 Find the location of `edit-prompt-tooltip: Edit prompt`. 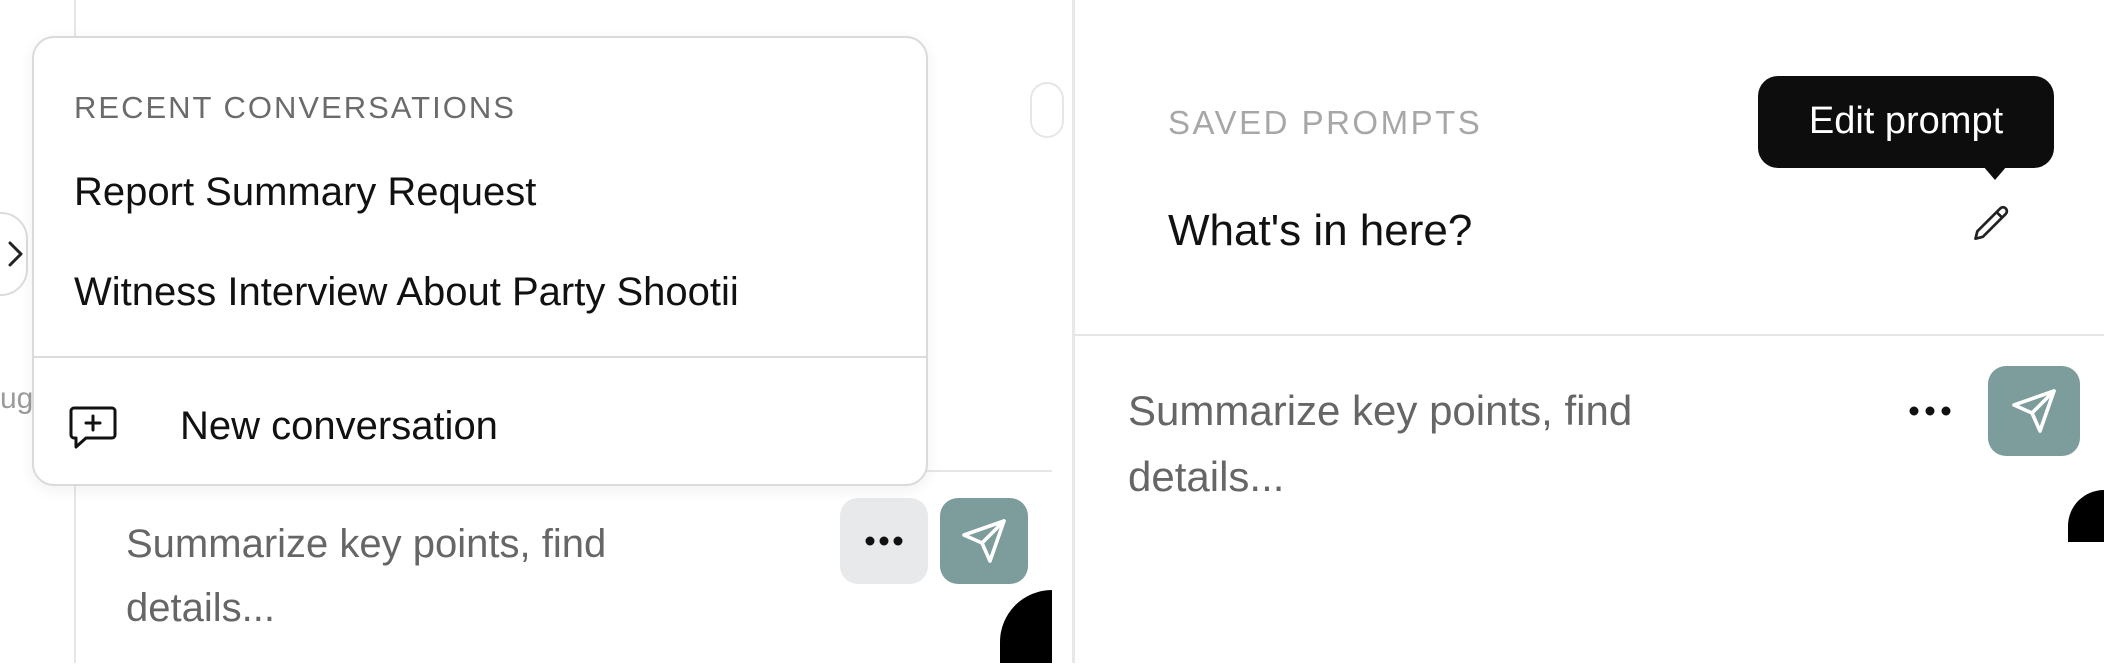

edit-prompt-tooltip: Edit prompt is located at coordinates (1906, 122).